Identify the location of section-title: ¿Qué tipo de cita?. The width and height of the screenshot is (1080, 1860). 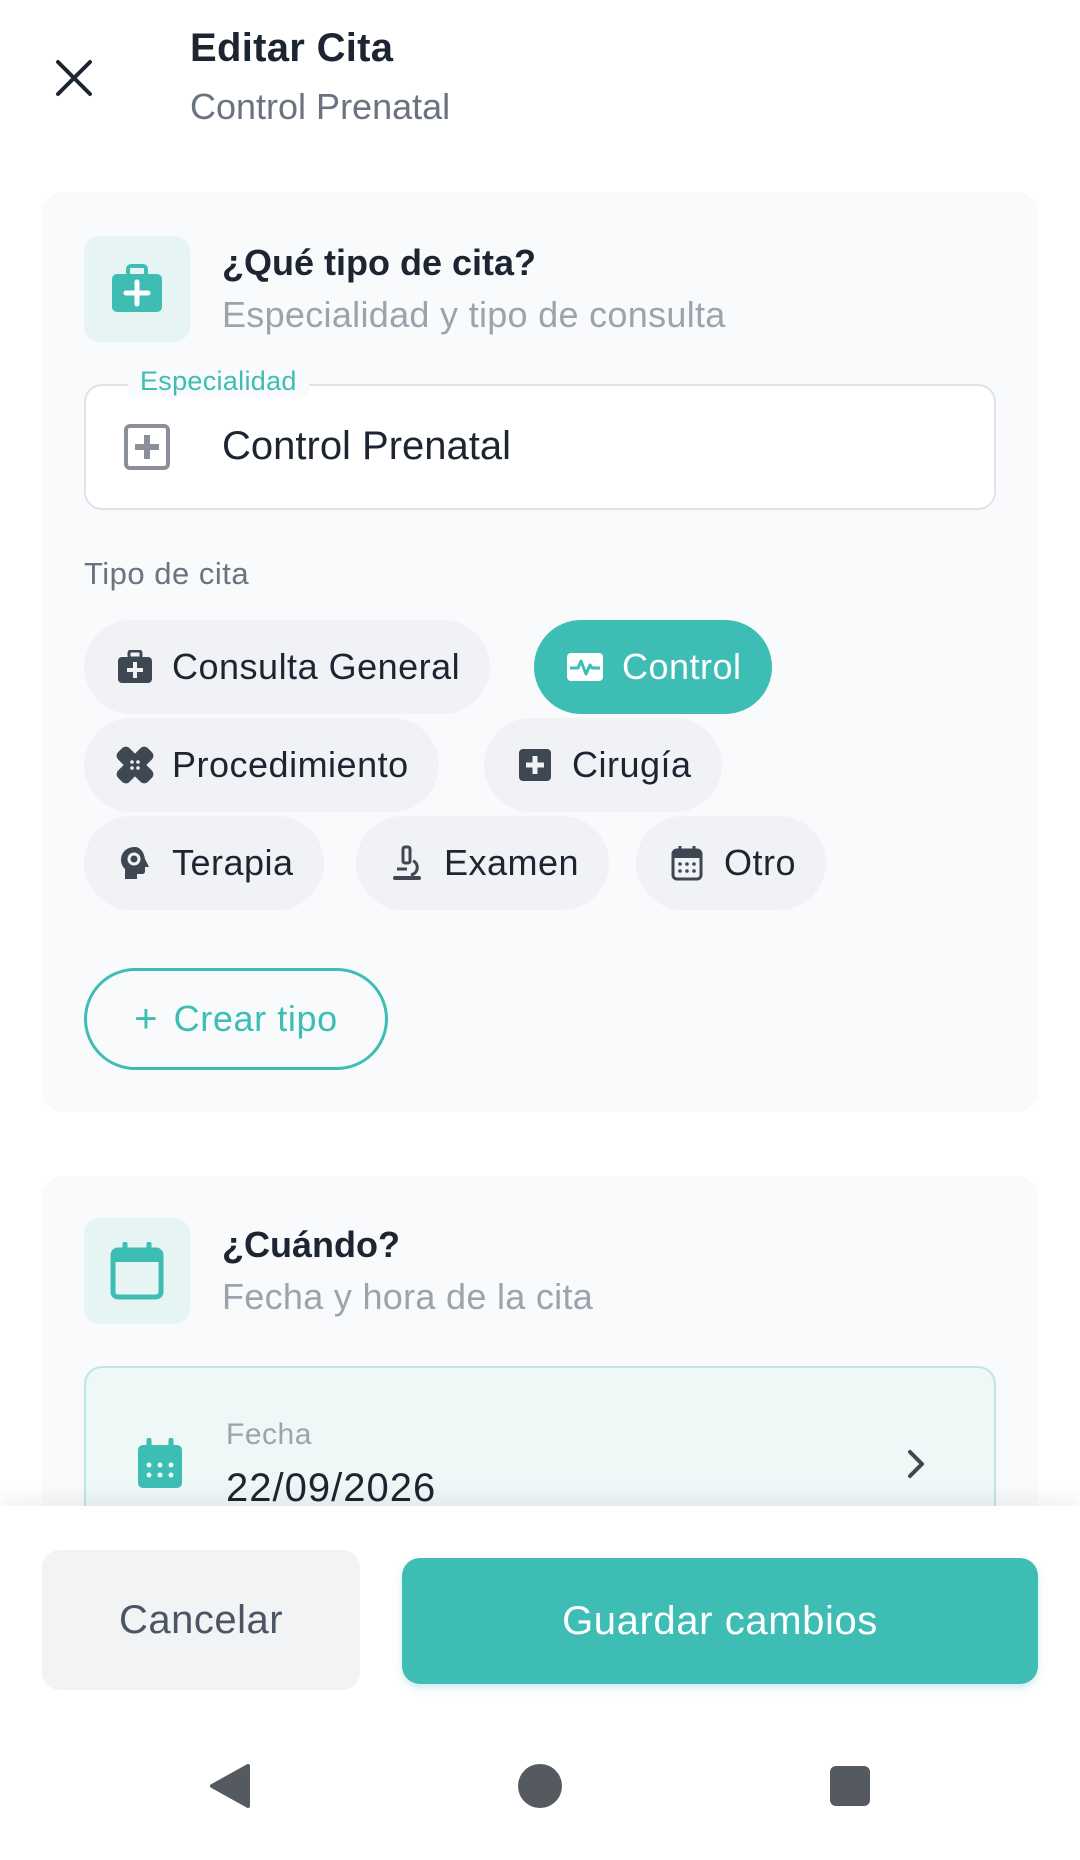
(379, 262).